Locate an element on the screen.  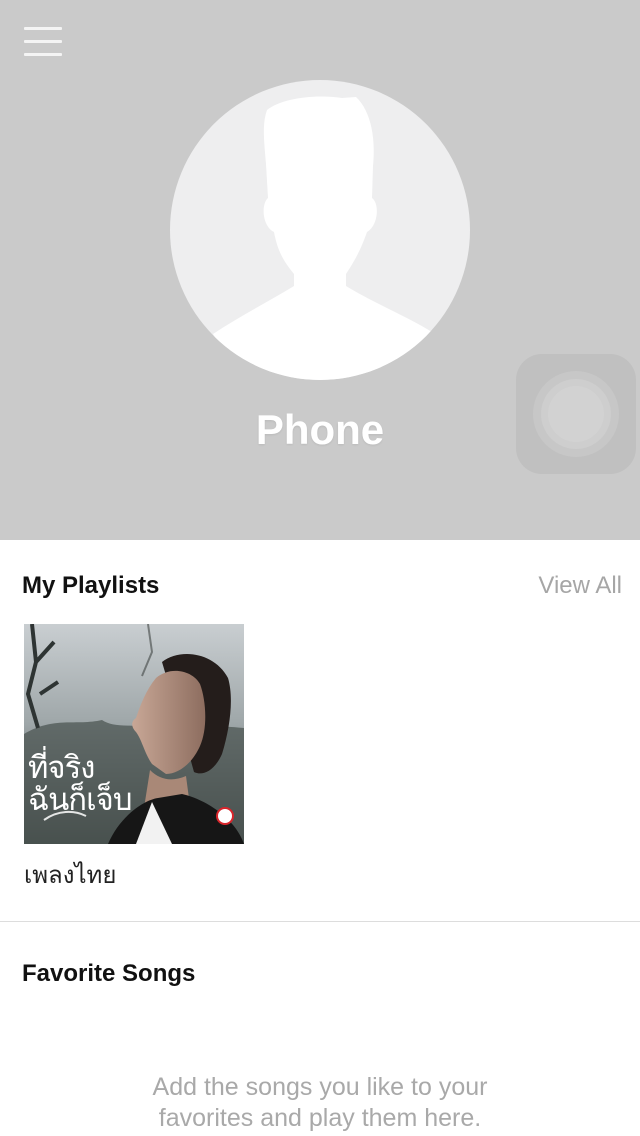
section-divider is located at coordinates (320, 921).